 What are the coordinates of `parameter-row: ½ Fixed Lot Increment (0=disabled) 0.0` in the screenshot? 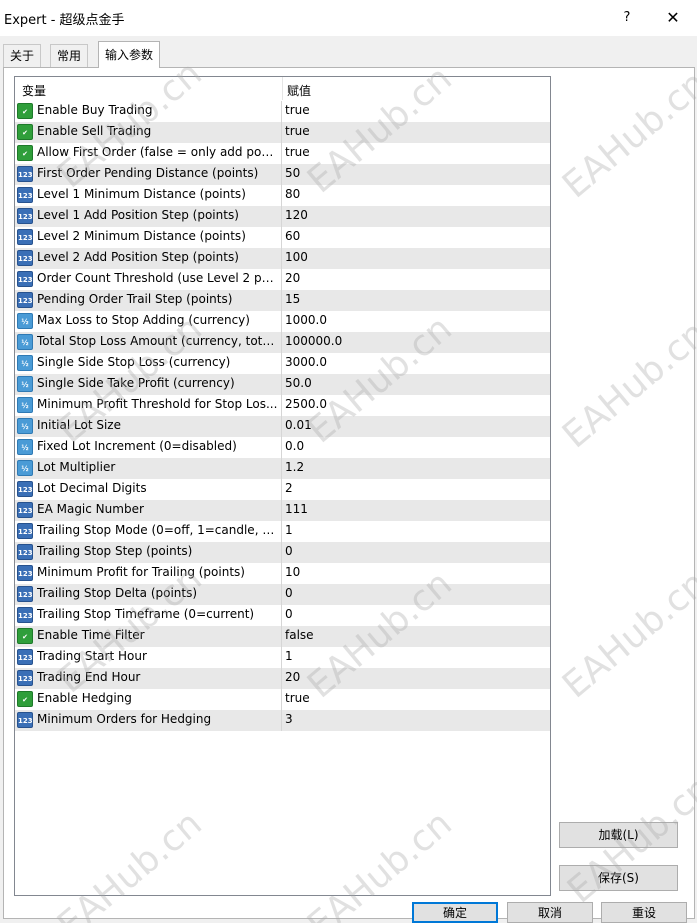 It's located at (282, 447).